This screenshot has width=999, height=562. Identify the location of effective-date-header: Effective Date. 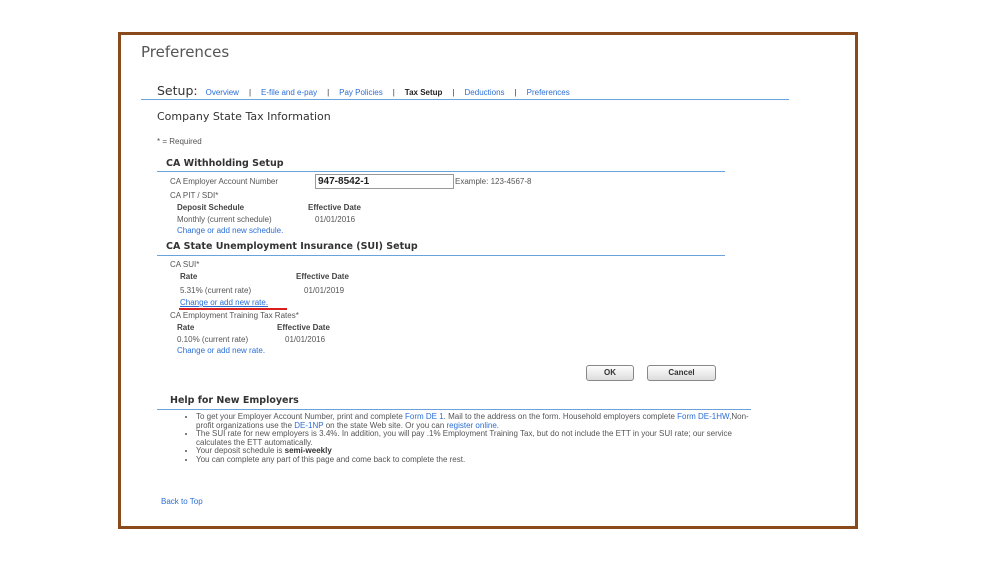
(334, 207).